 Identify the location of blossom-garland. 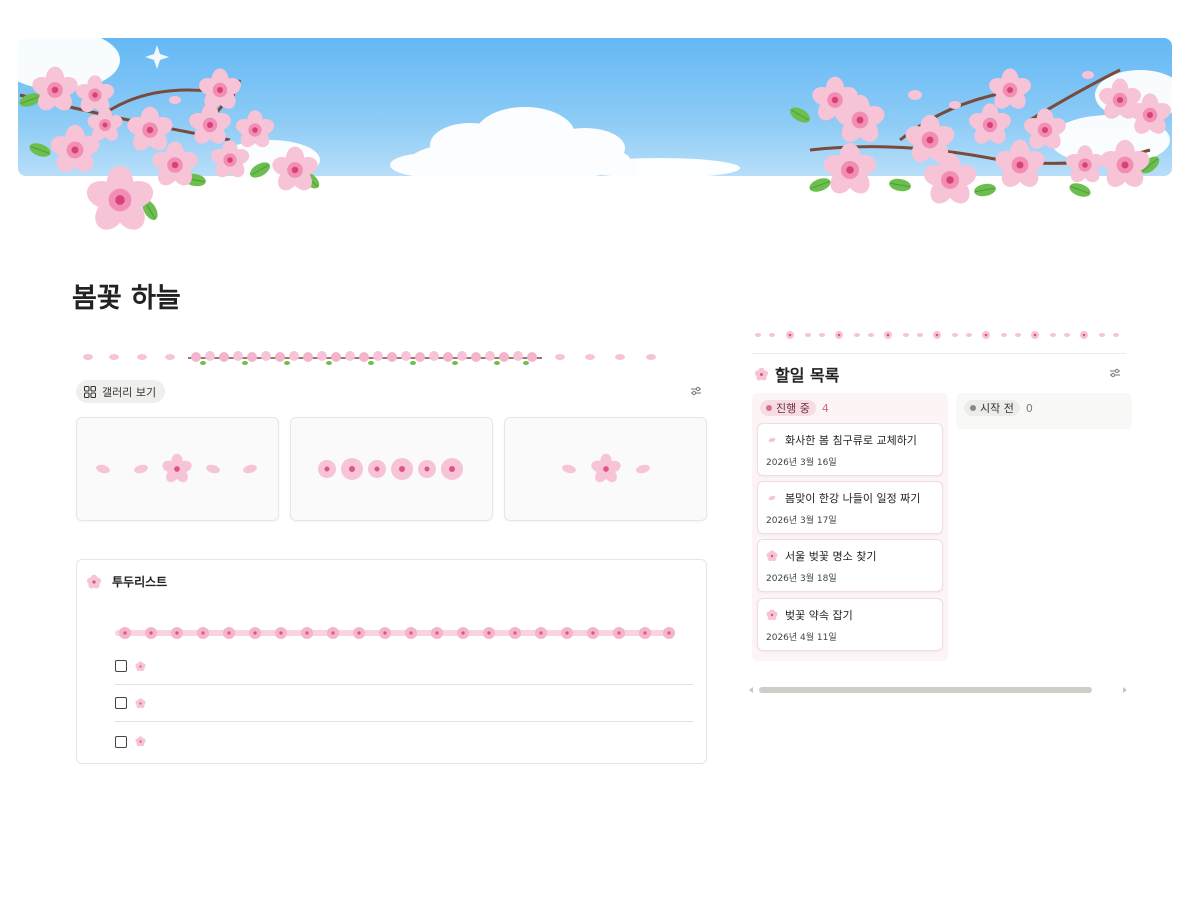
(395, 633).